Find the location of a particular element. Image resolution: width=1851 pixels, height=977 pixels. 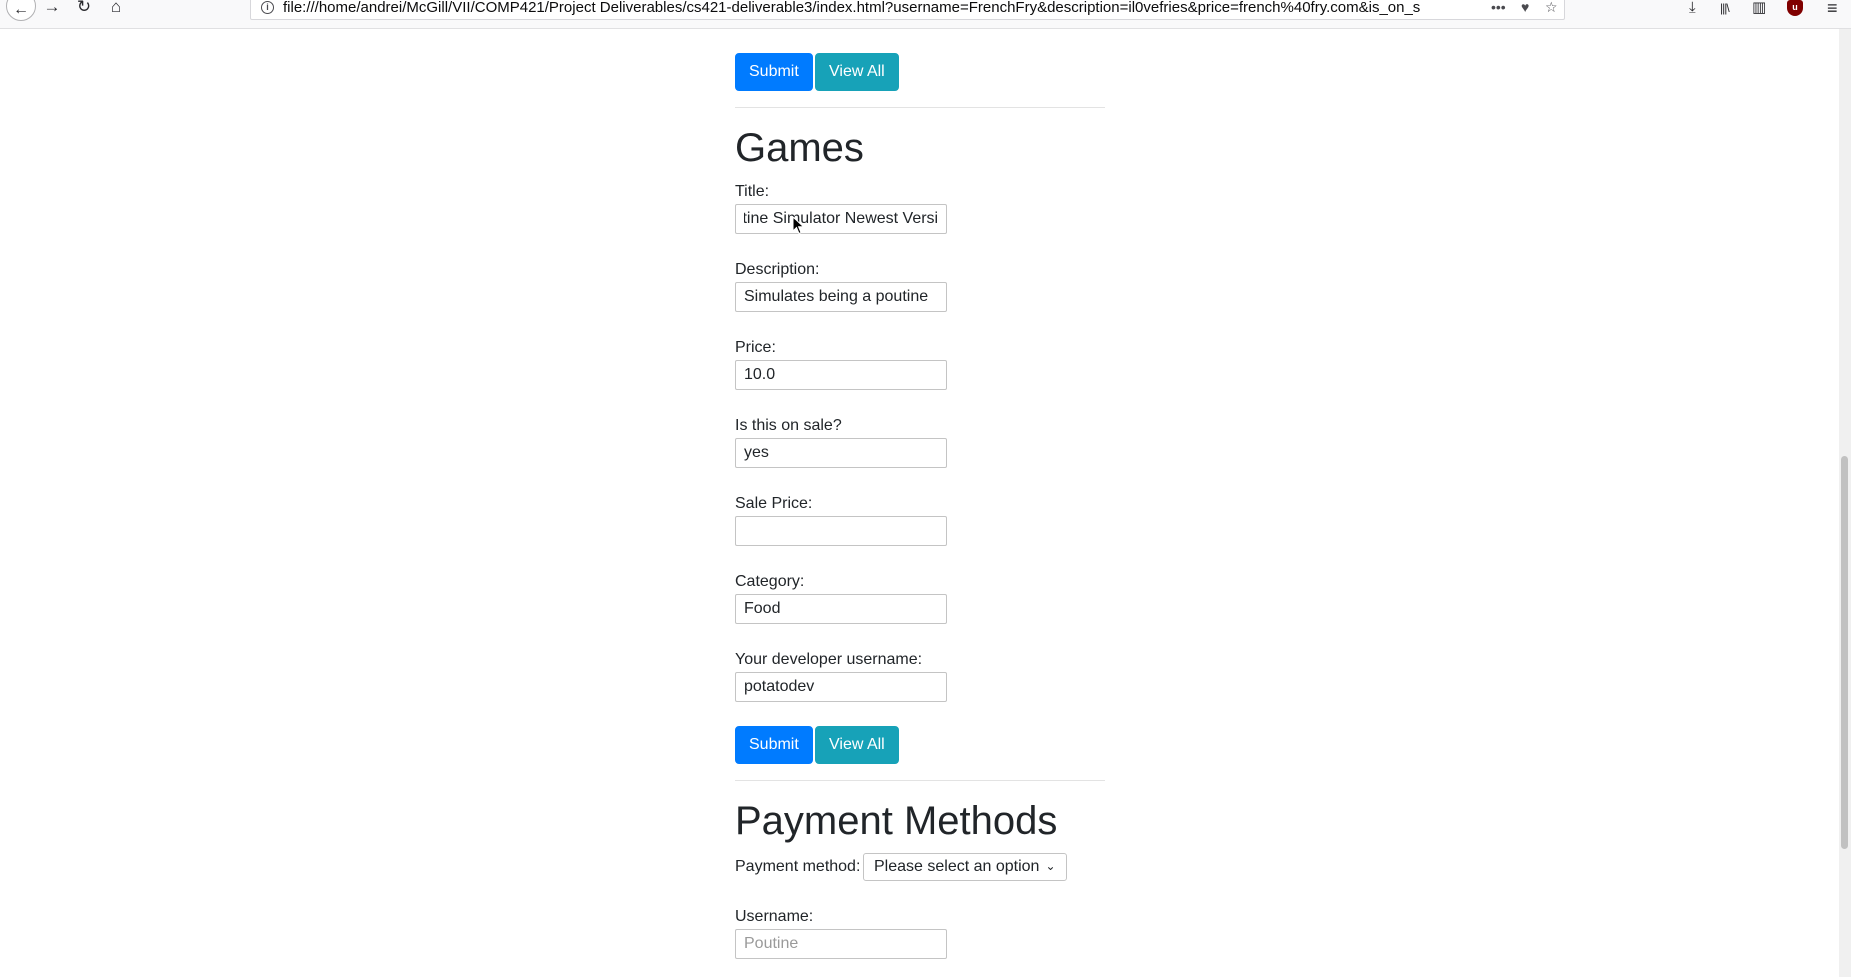

scrollbar-thumb is located at coordinates (1844, 652).